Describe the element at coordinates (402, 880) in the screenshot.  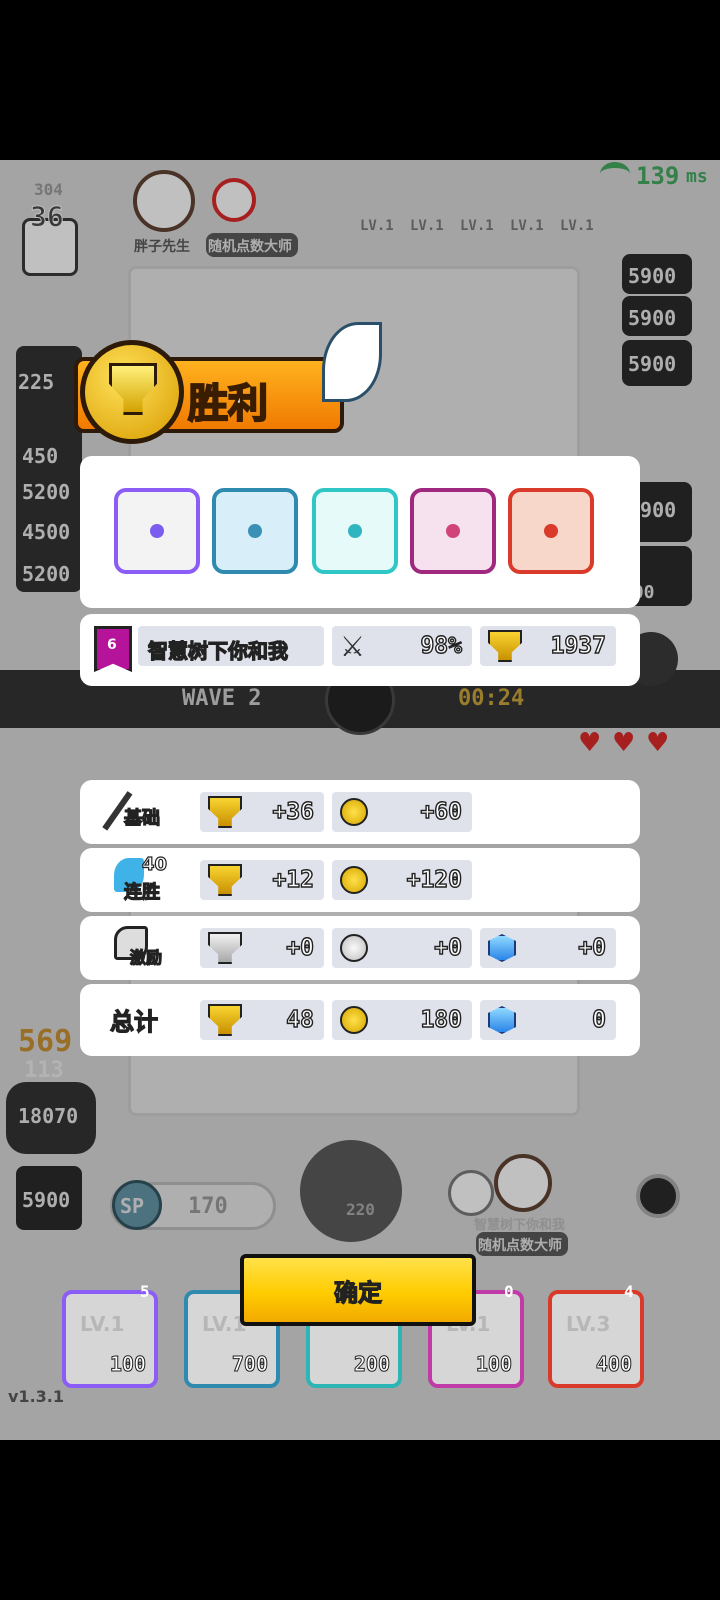
I see `coin-reward-pill: +120` at that location.